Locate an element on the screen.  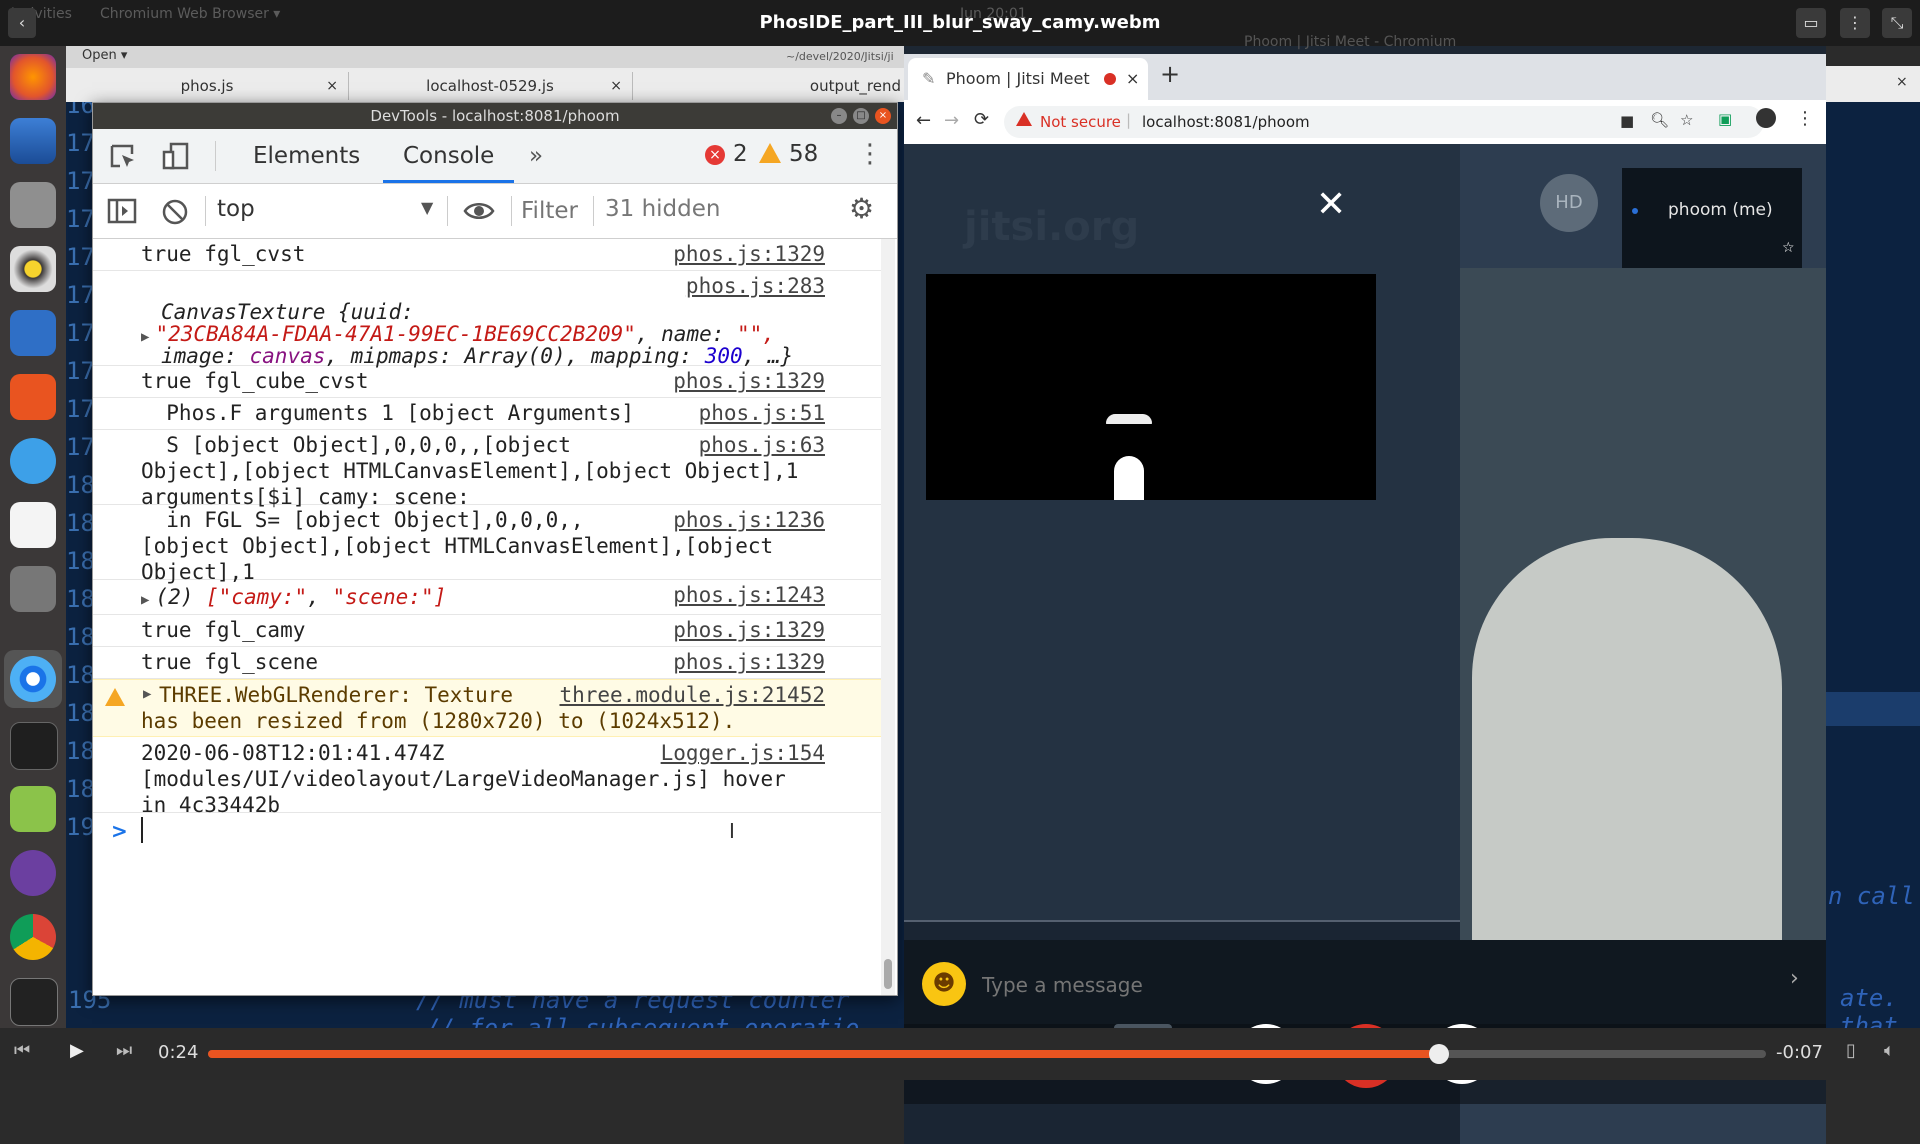
extension-icon: ▣ is located at coordinates (1725, 119).